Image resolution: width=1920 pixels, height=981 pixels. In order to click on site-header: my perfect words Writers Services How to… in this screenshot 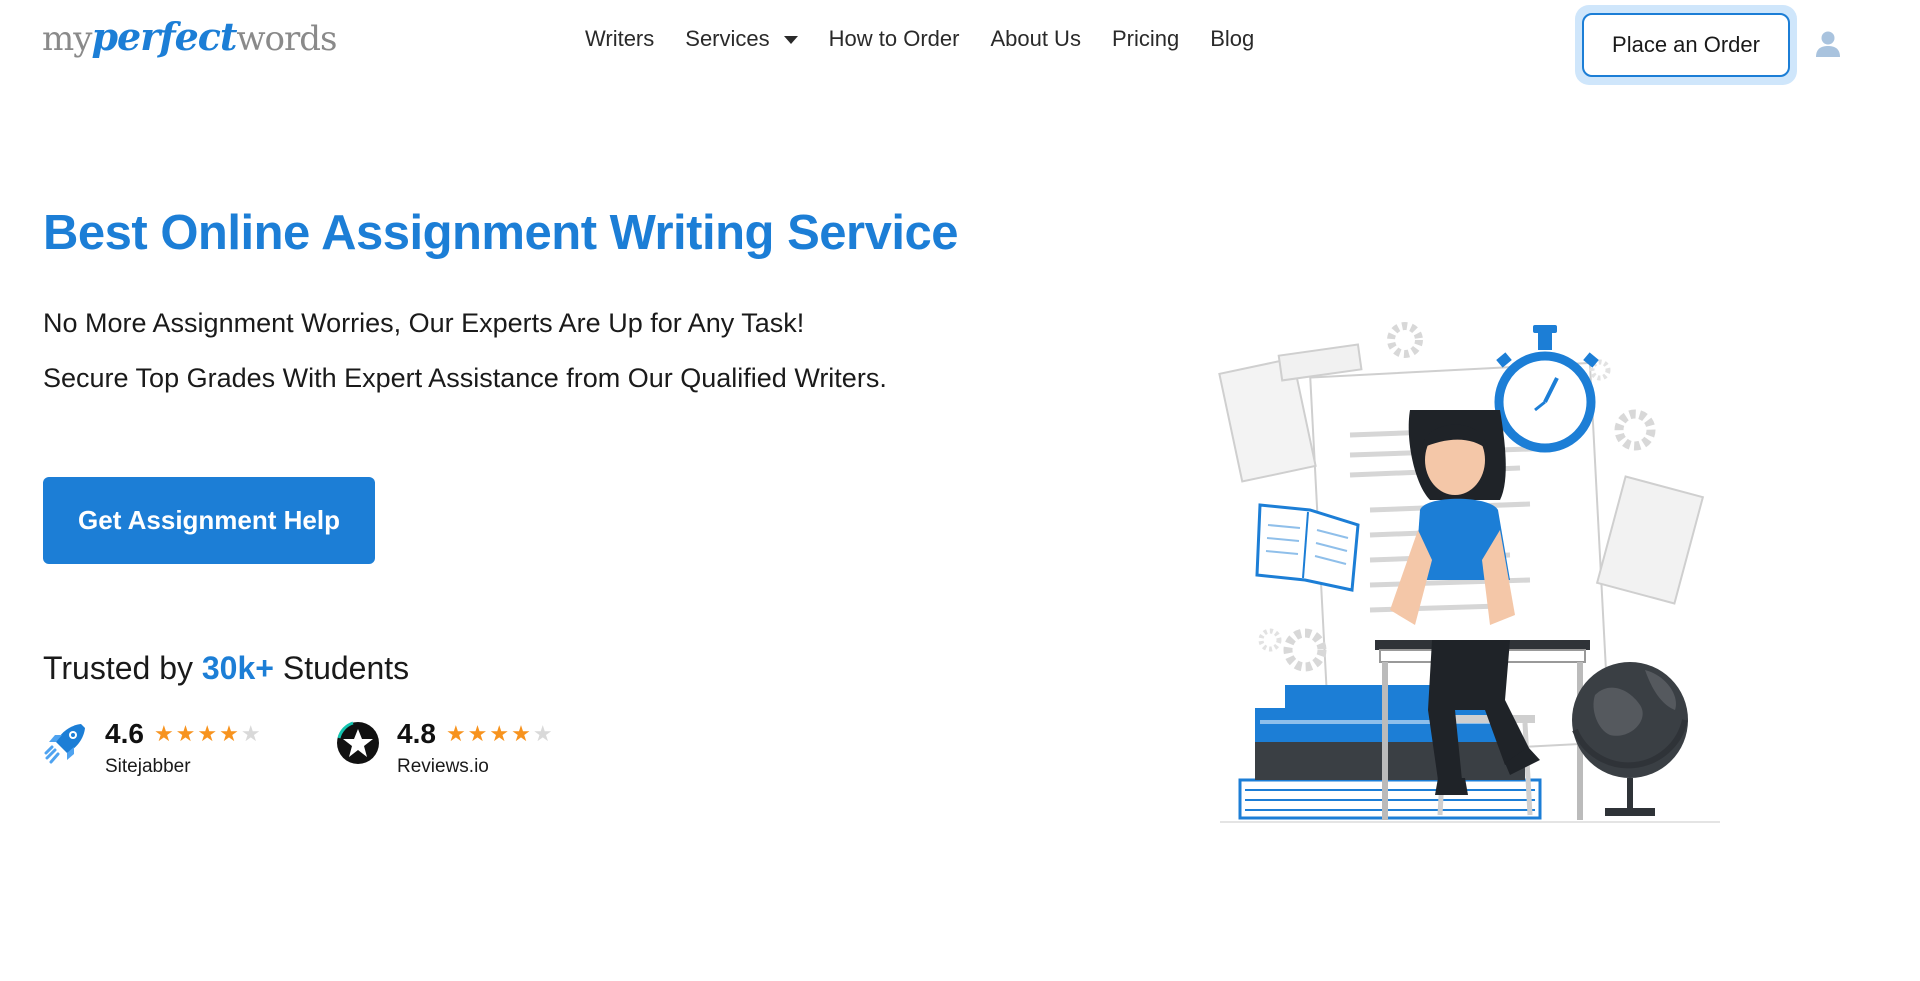, I will do `click(960, 44)`.